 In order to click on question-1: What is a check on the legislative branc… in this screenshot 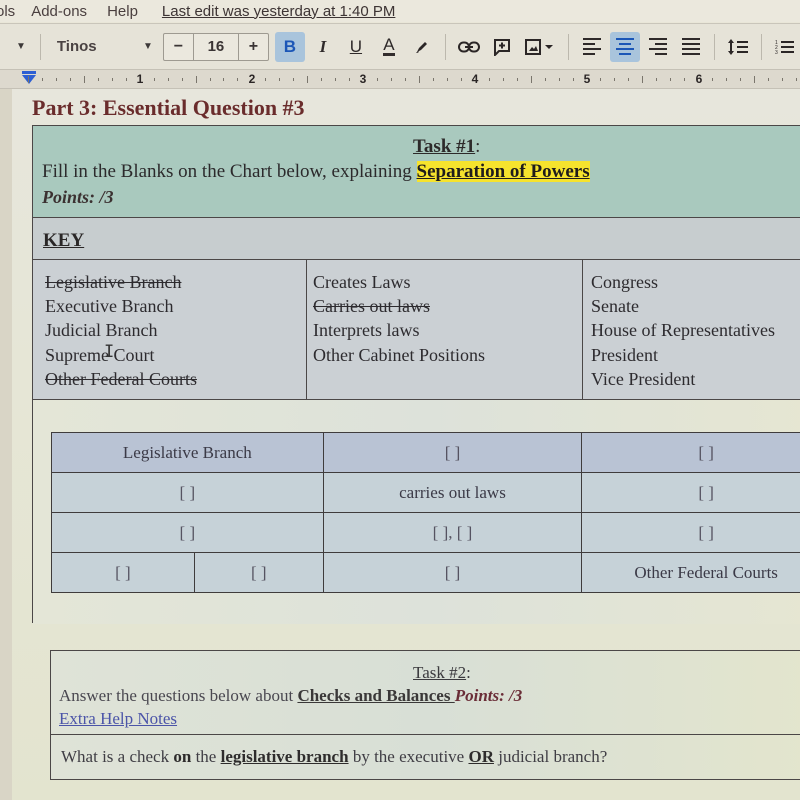, I will do `click(334, 757)`.